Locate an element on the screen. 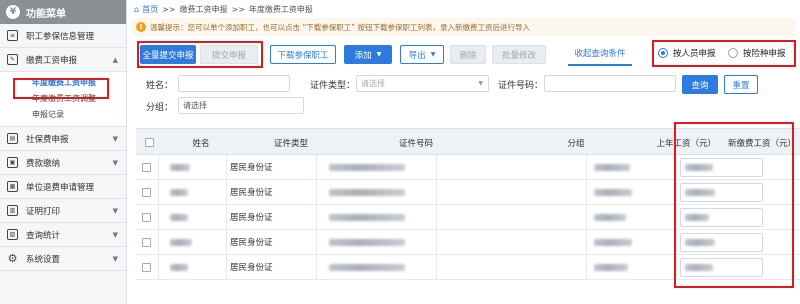 The image size is (800, 304). radio-selected-icon is located at coordinates (663, 53).